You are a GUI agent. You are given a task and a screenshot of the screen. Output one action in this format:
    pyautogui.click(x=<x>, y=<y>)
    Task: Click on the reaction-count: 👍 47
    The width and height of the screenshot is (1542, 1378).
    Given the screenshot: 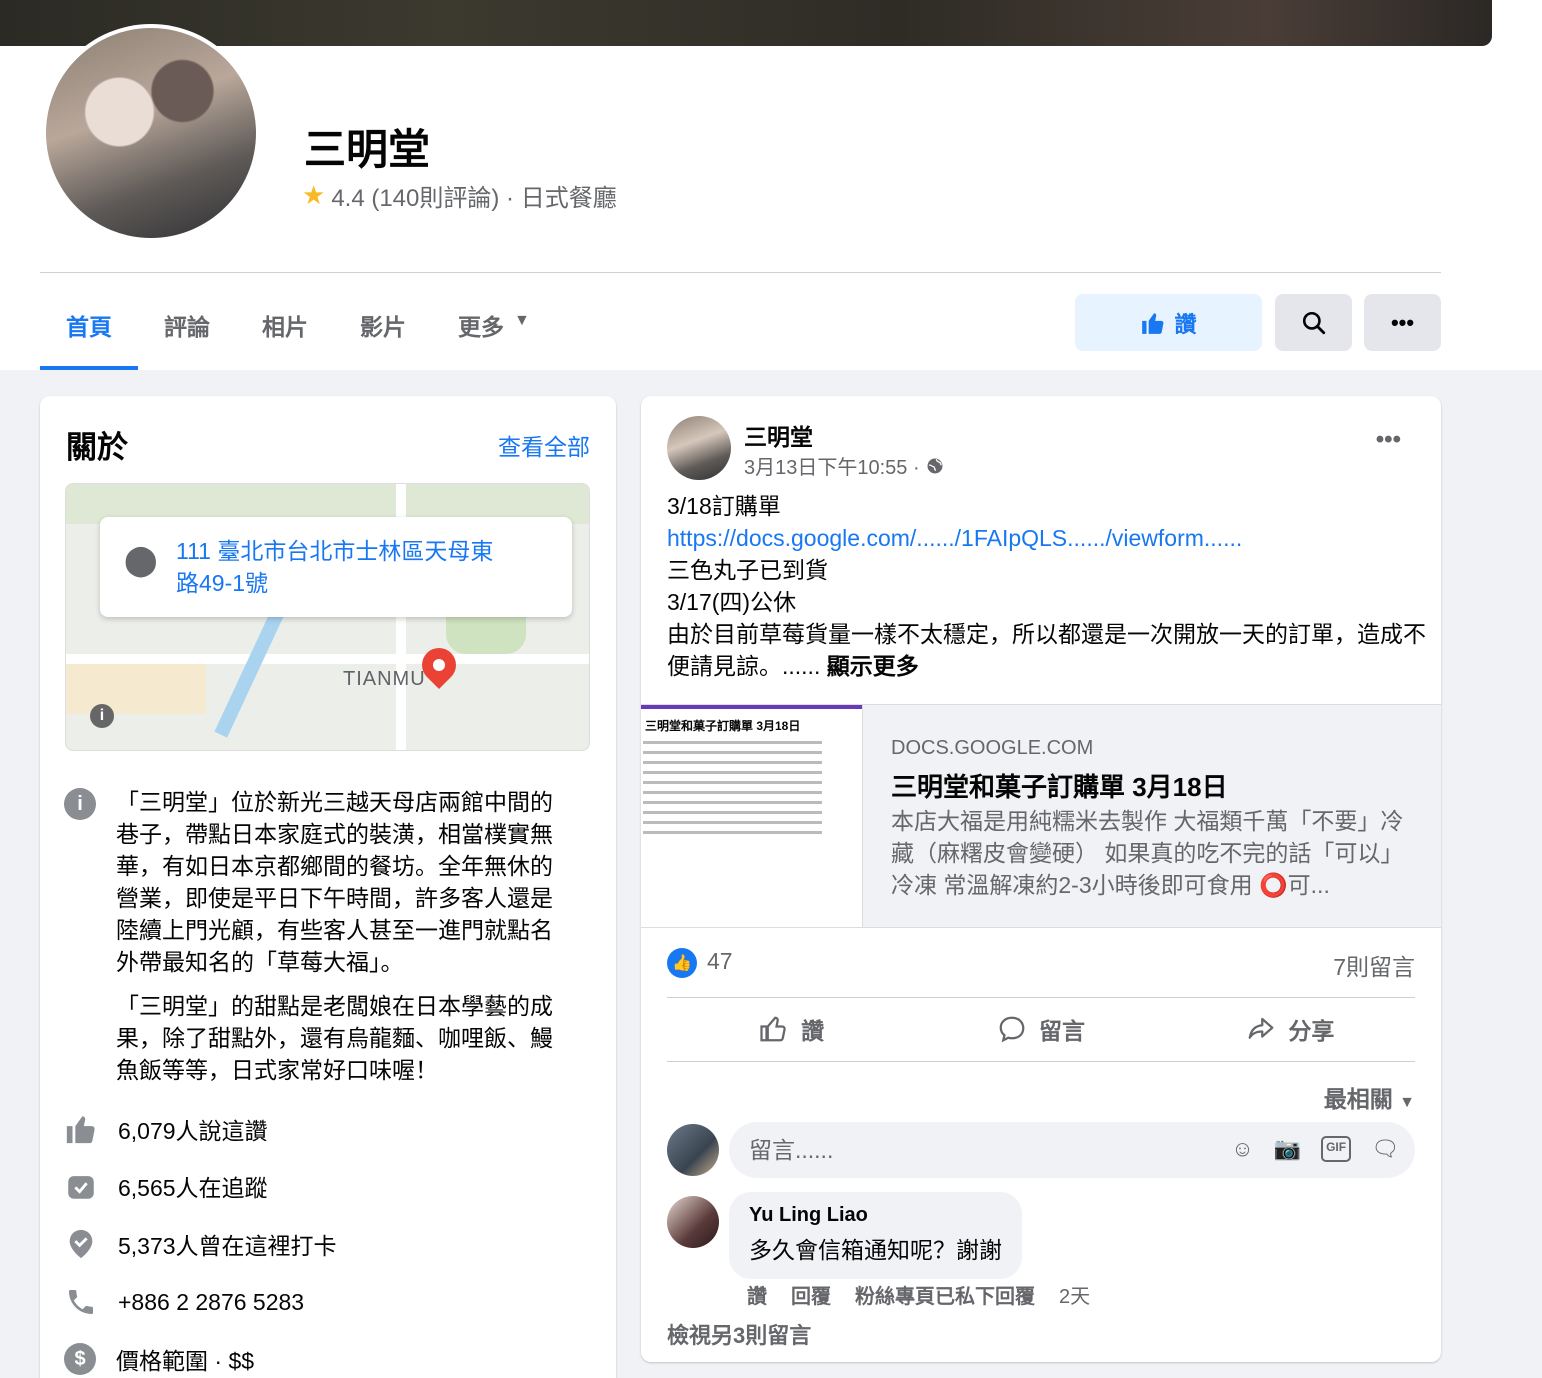 What is the action you would take?
    pyautogui.click(x=700, y=965)
    